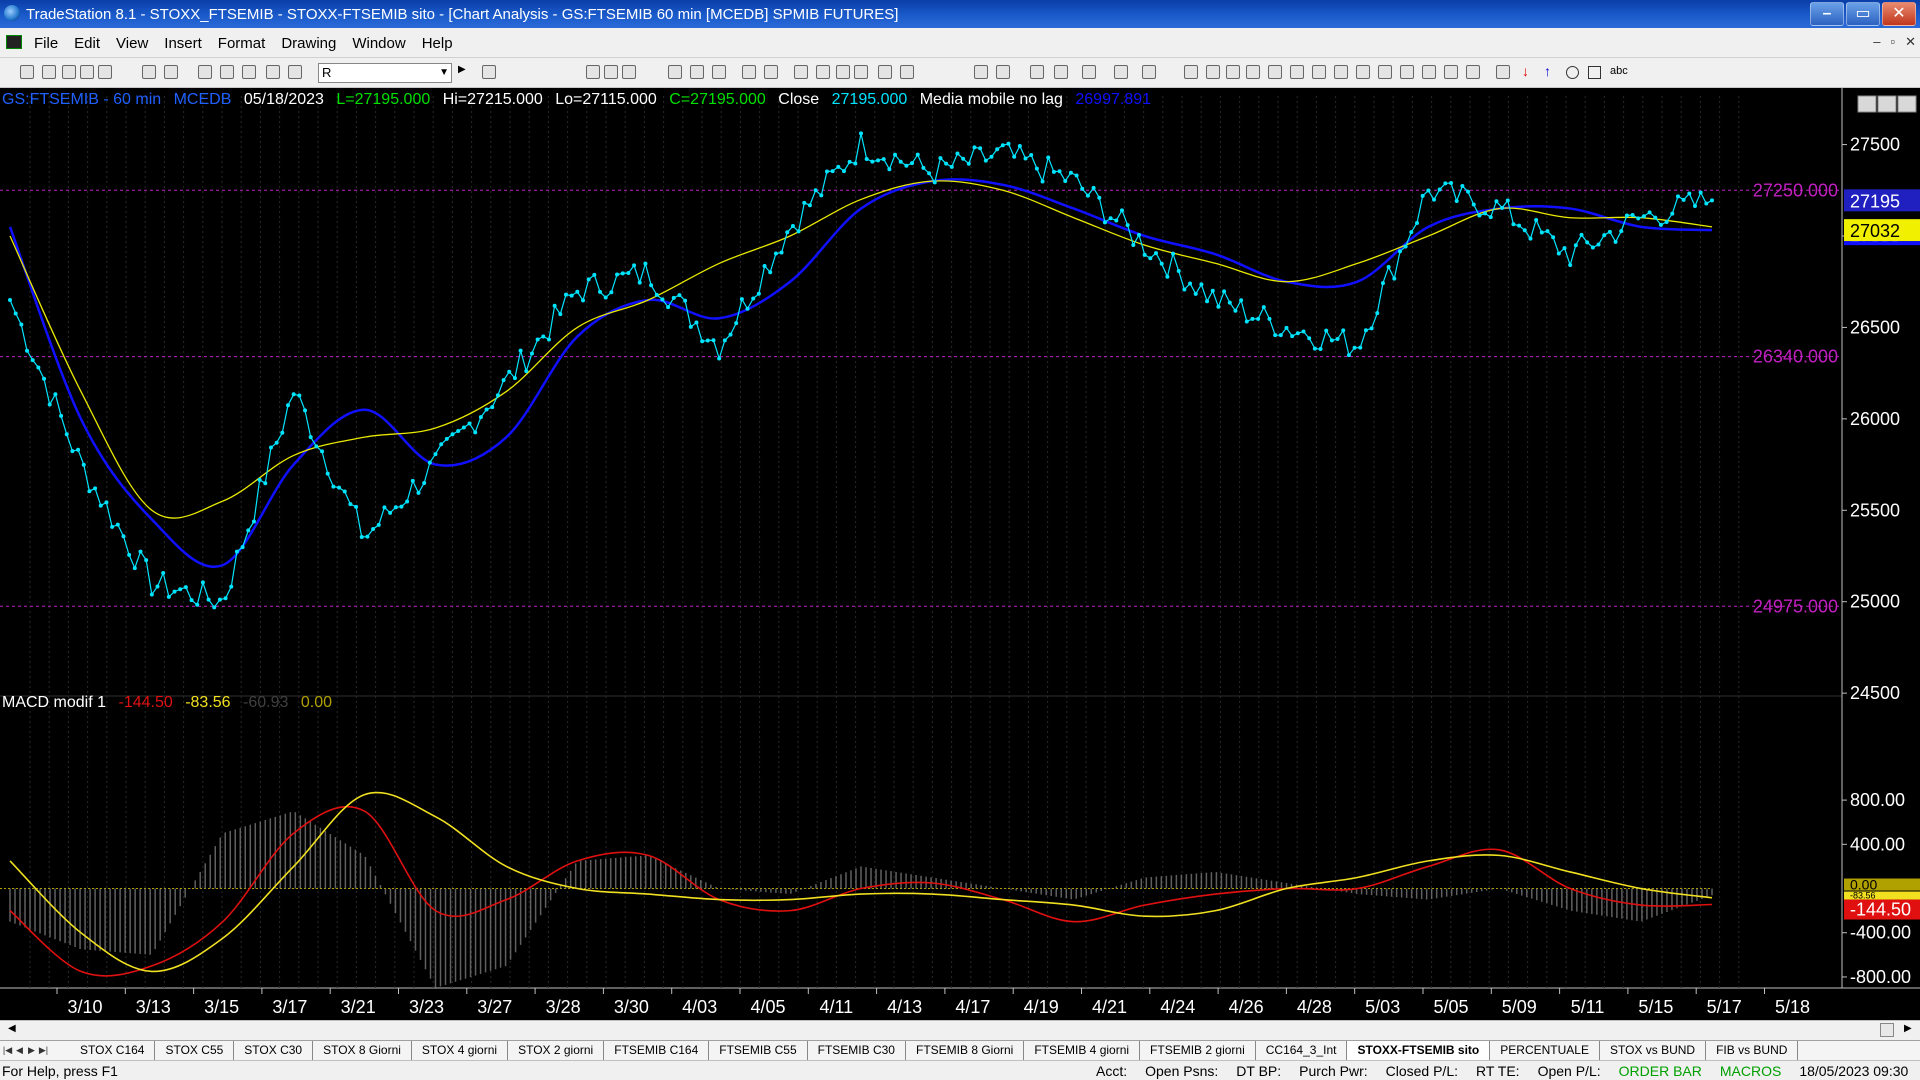 This screenshot has width=1920, height=1080. Describe the element at coordinates (385, 73) in the screenshot. I see `symbol-input: R ▼` at that location.